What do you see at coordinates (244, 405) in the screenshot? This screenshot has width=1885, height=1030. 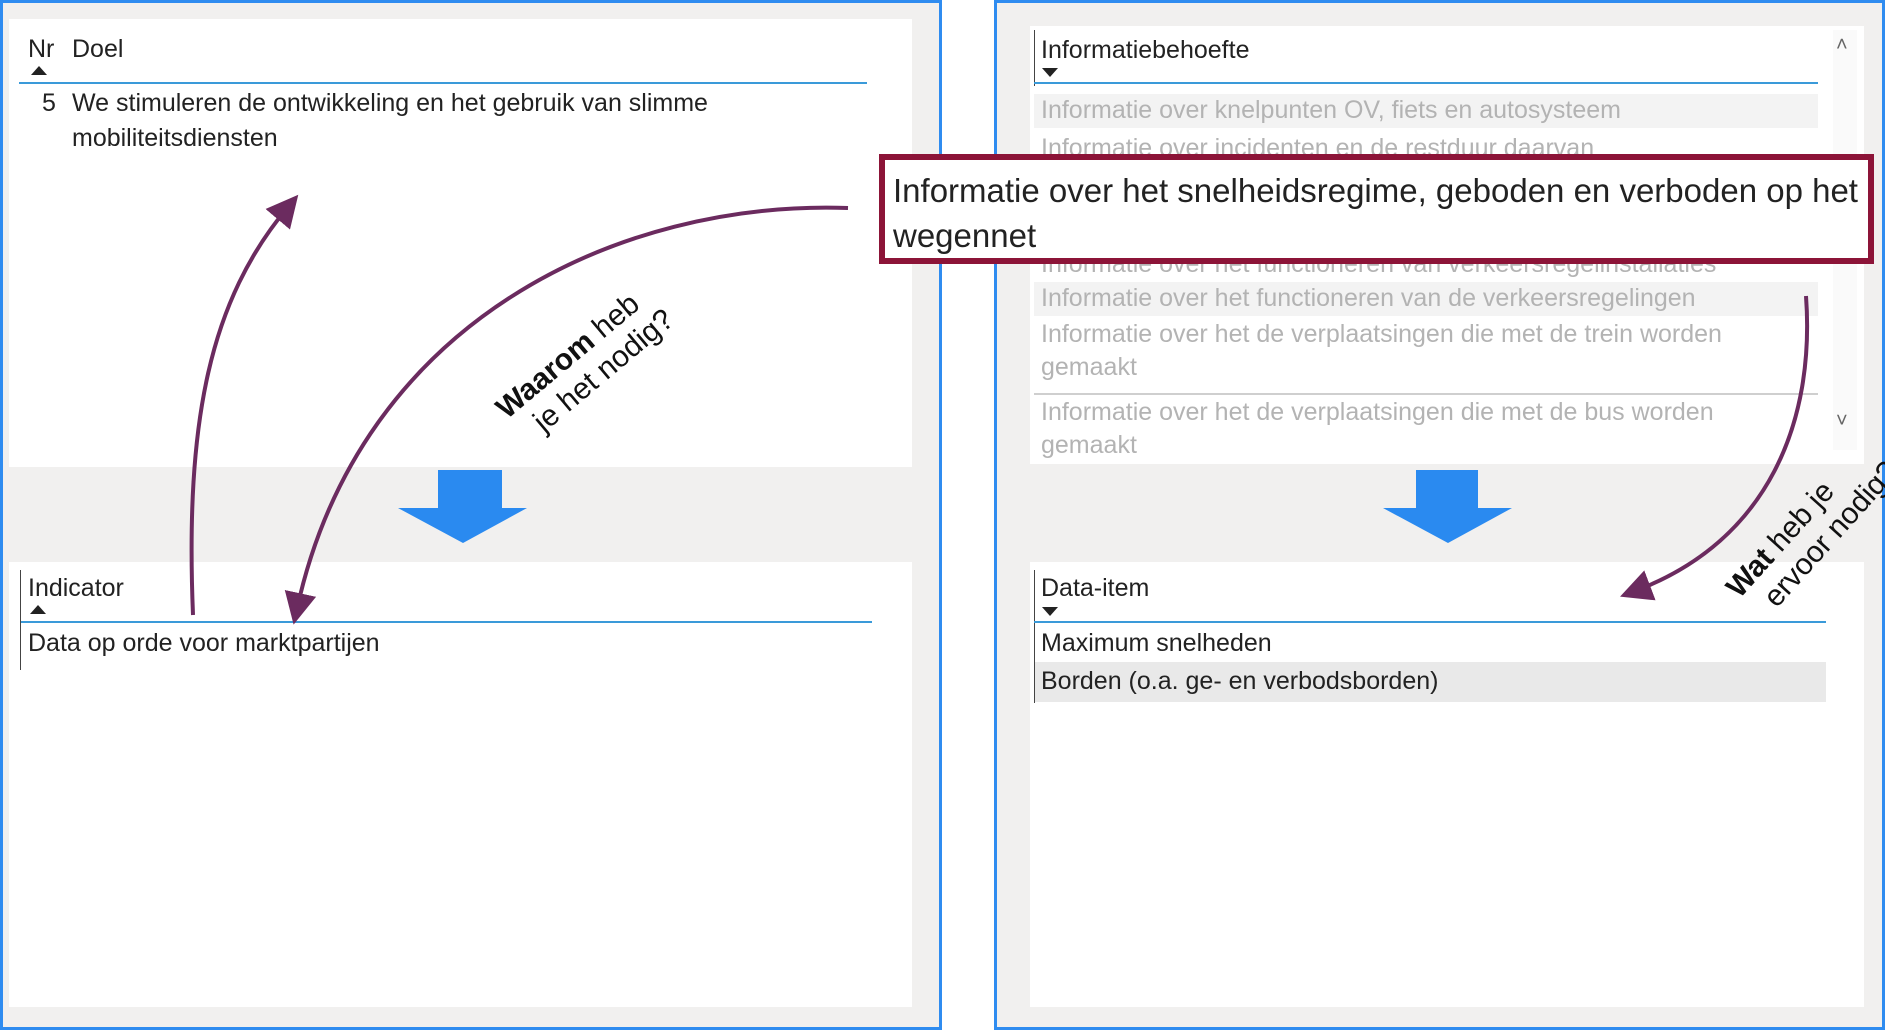 I see `arrow-indicator-to-doel` at bounding box center [244, 405].